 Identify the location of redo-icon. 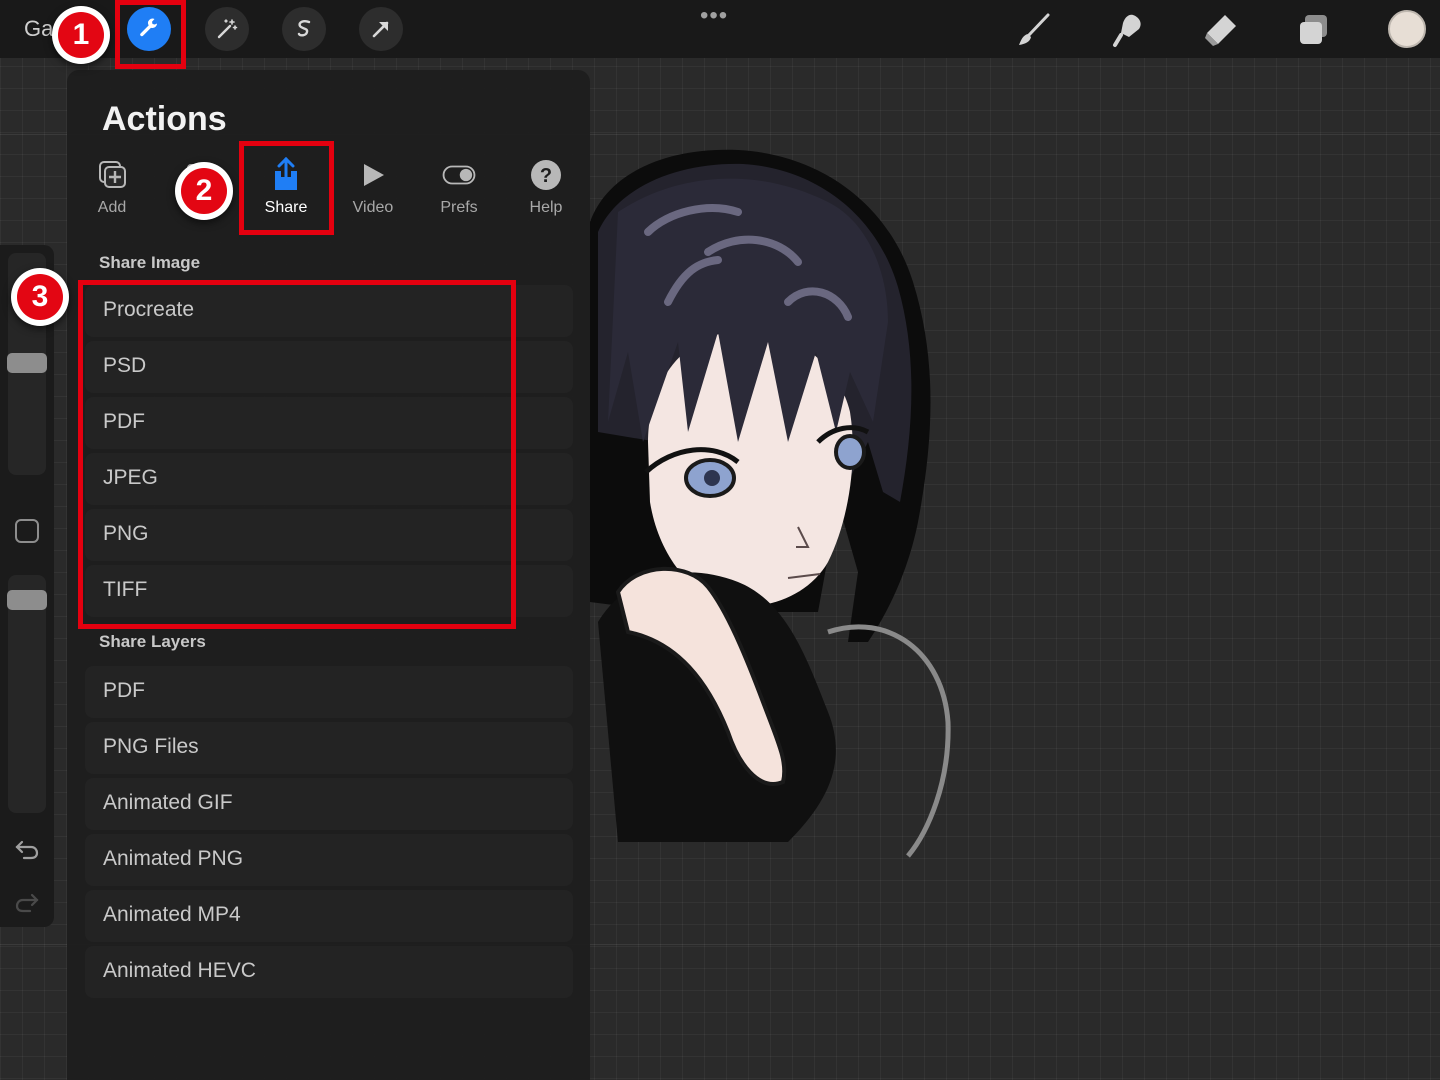
(27, 903).